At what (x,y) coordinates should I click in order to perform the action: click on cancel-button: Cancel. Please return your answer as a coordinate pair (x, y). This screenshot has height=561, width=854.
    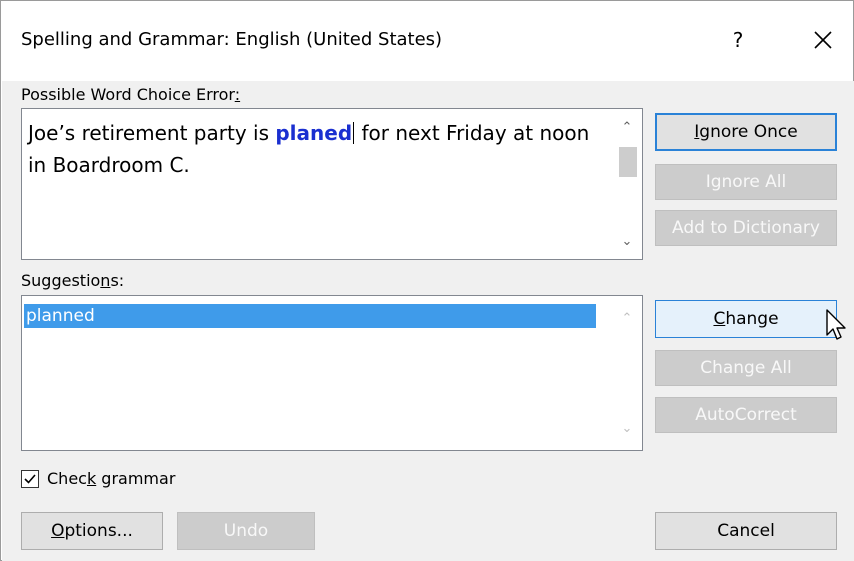
    Looking at the image, I should click on (746, 531).